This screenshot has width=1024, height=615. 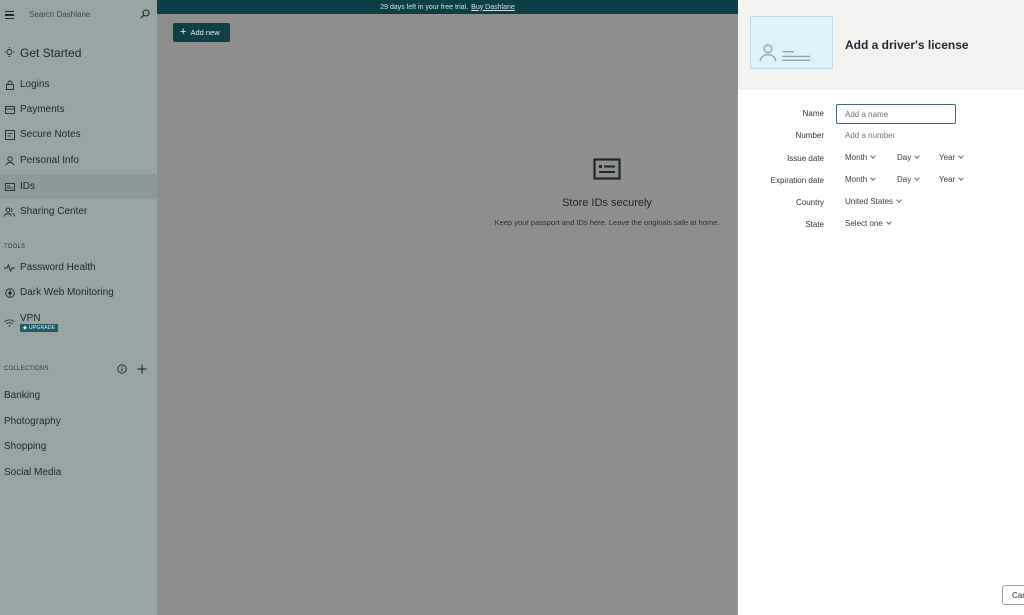 I want to click on sidebar-item-label: IDs, so click(x=27, y=186).